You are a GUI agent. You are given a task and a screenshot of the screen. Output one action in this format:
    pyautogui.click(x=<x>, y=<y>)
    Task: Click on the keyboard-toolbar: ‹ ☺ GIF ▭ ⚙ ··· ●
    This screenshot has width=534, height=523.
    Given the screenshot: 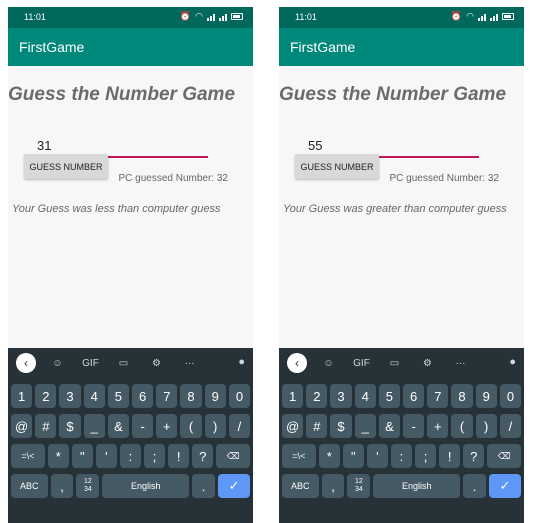 What is the action you would take?
    pyautogui.click(x=401, y=363)
    